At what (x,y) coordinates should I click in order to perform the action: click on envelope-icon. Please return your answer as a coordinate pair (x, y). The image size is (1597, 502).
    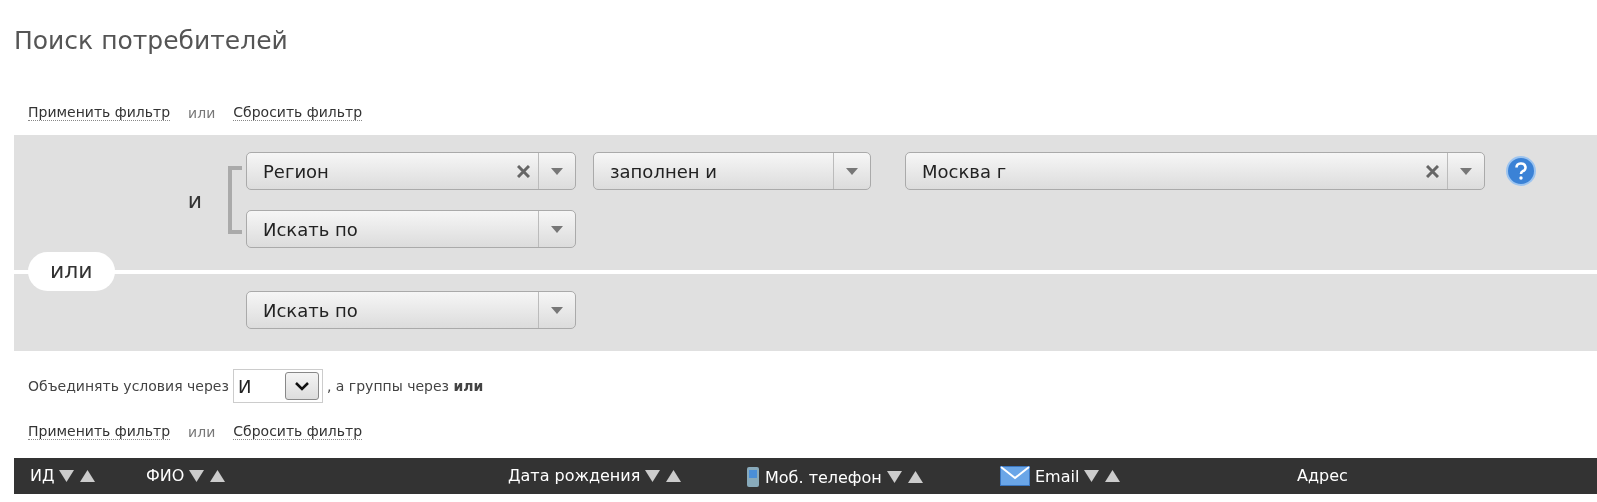
    Looking at the image, I should click on (1015, 476).